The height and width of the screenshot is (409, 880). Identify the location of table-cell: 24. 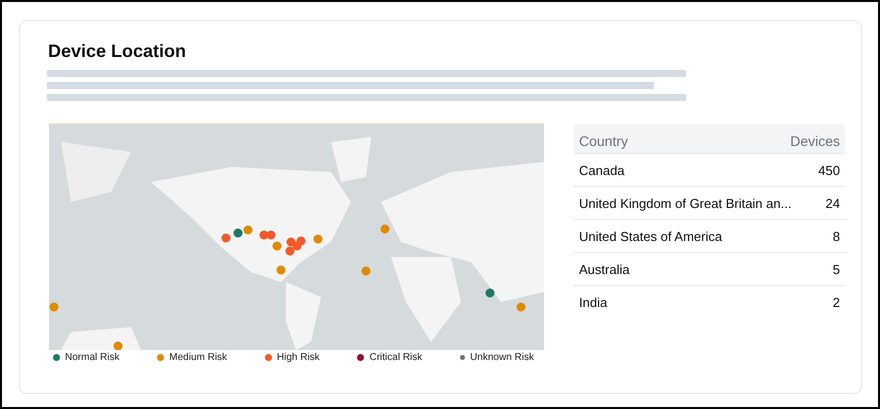
(833, 203).